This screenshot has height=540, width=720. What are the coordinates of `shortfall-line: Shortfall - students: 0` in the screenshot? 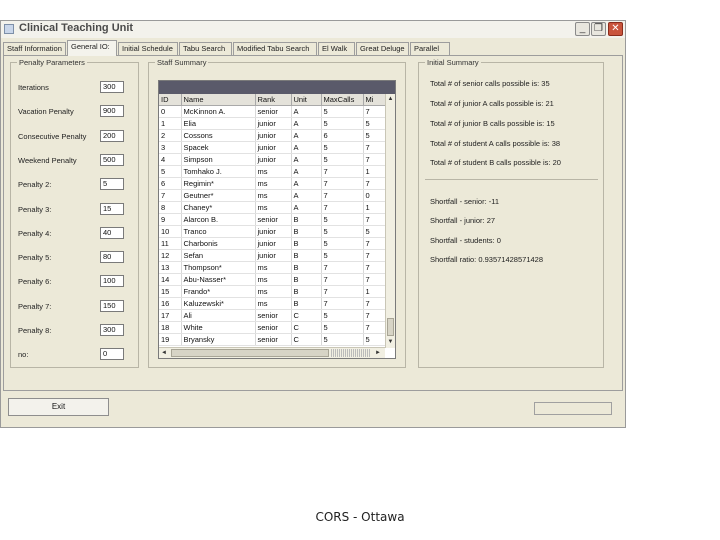 It's located at (465, 240).